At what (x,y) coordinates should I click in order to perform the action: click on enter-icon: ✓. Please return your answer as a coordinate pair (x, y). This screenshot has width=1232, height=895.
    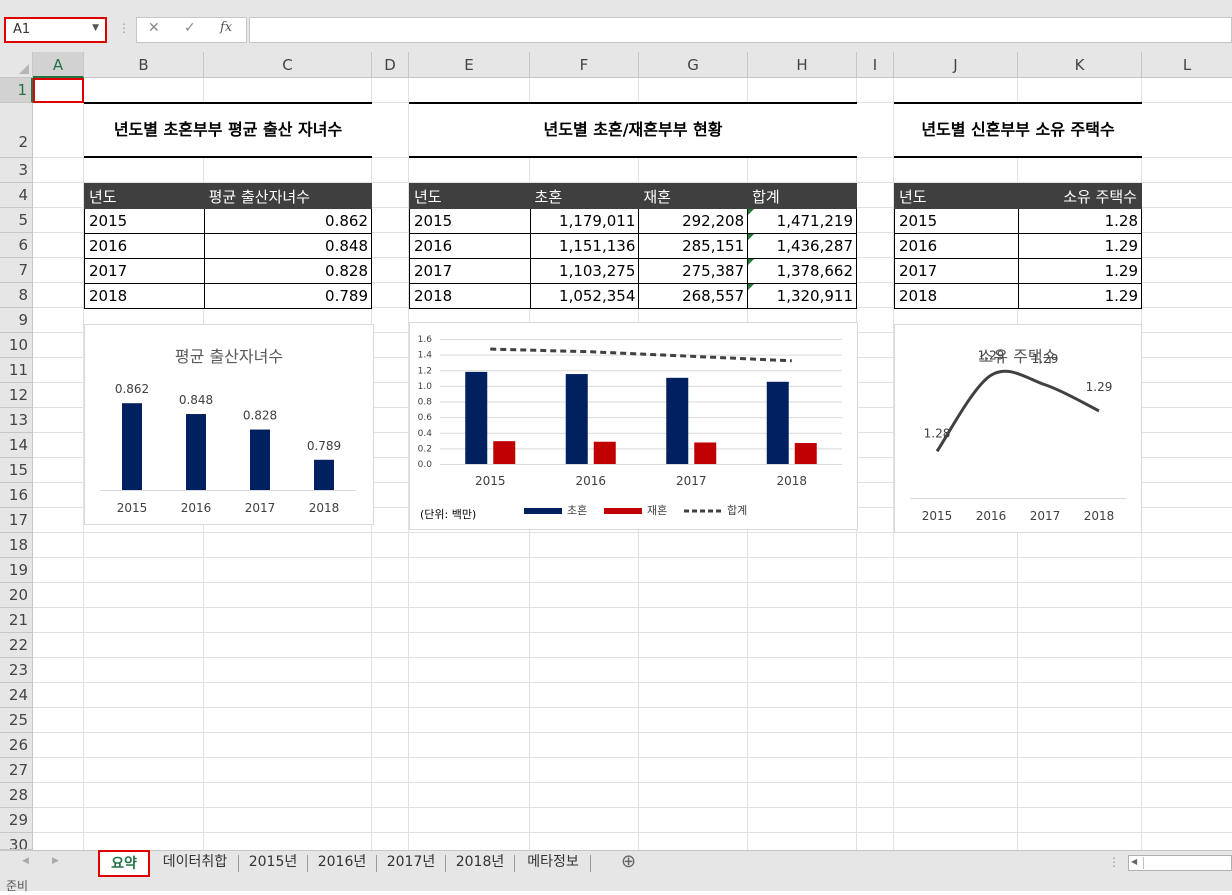
    Looking at the image, I should click on (190, 28).